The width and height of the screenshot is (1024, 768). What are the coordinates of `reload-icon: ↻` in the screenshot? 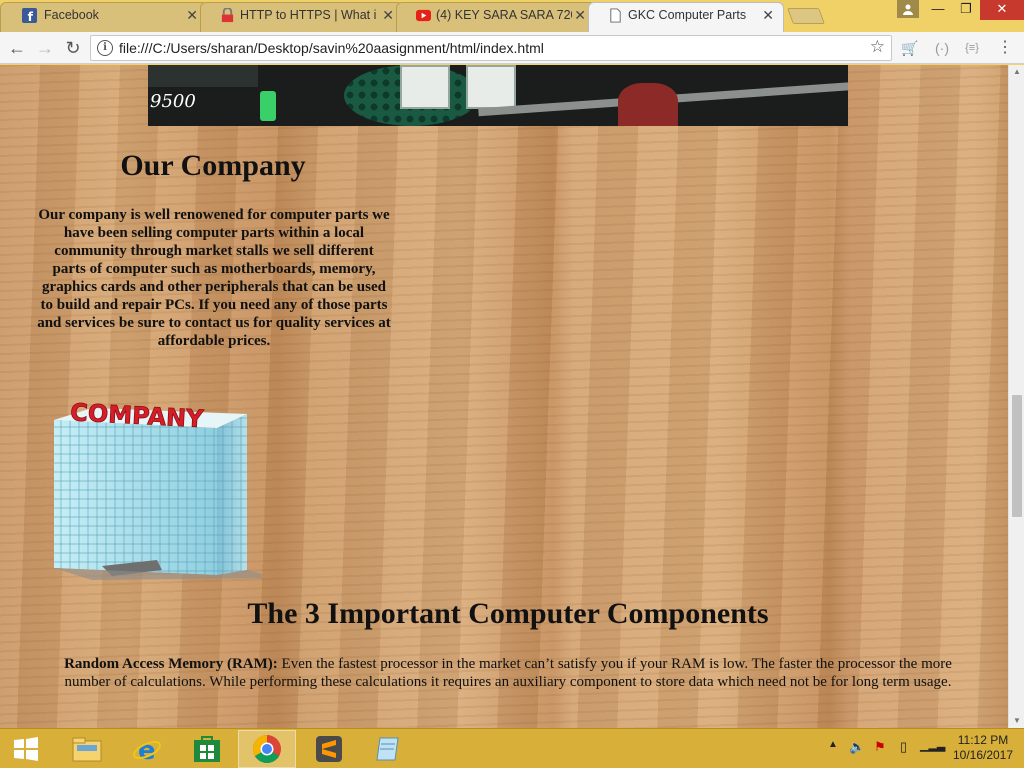 It's located at (73, 48).